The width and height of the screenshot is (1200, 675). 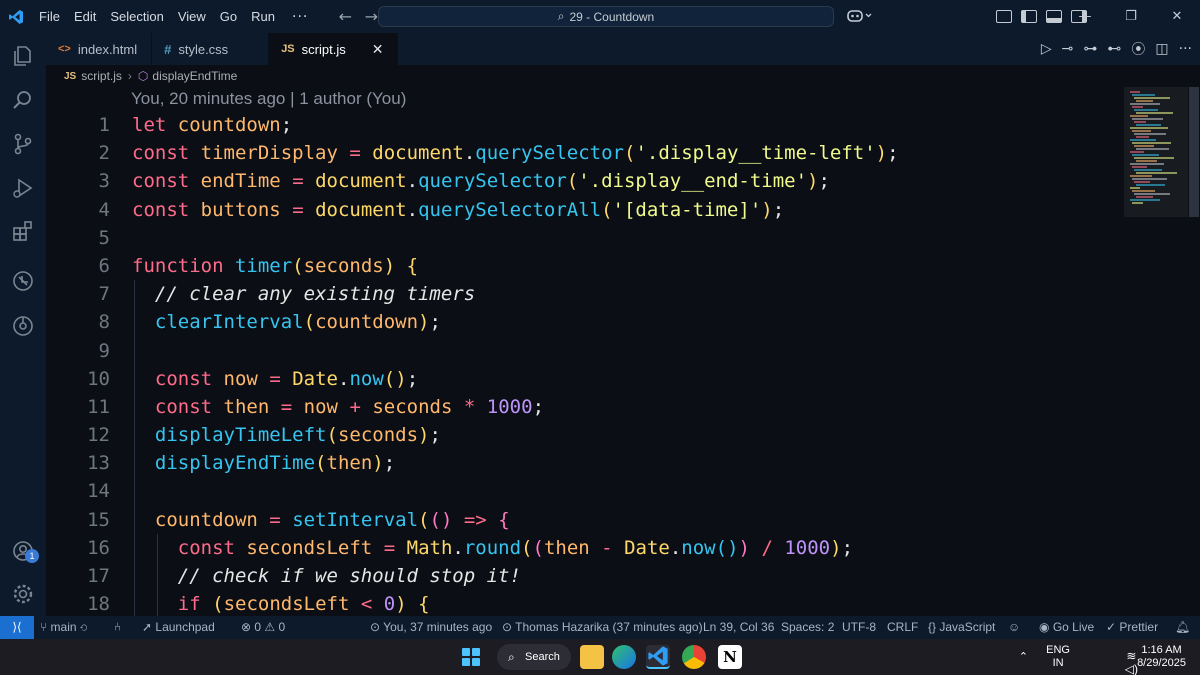 What do you see at coordinates (602, 627) in the screenshot?
I see `file-blame-status: ⊙ Thomas Hazarika (37 minutes ago)` at bounding box center [602, 627].